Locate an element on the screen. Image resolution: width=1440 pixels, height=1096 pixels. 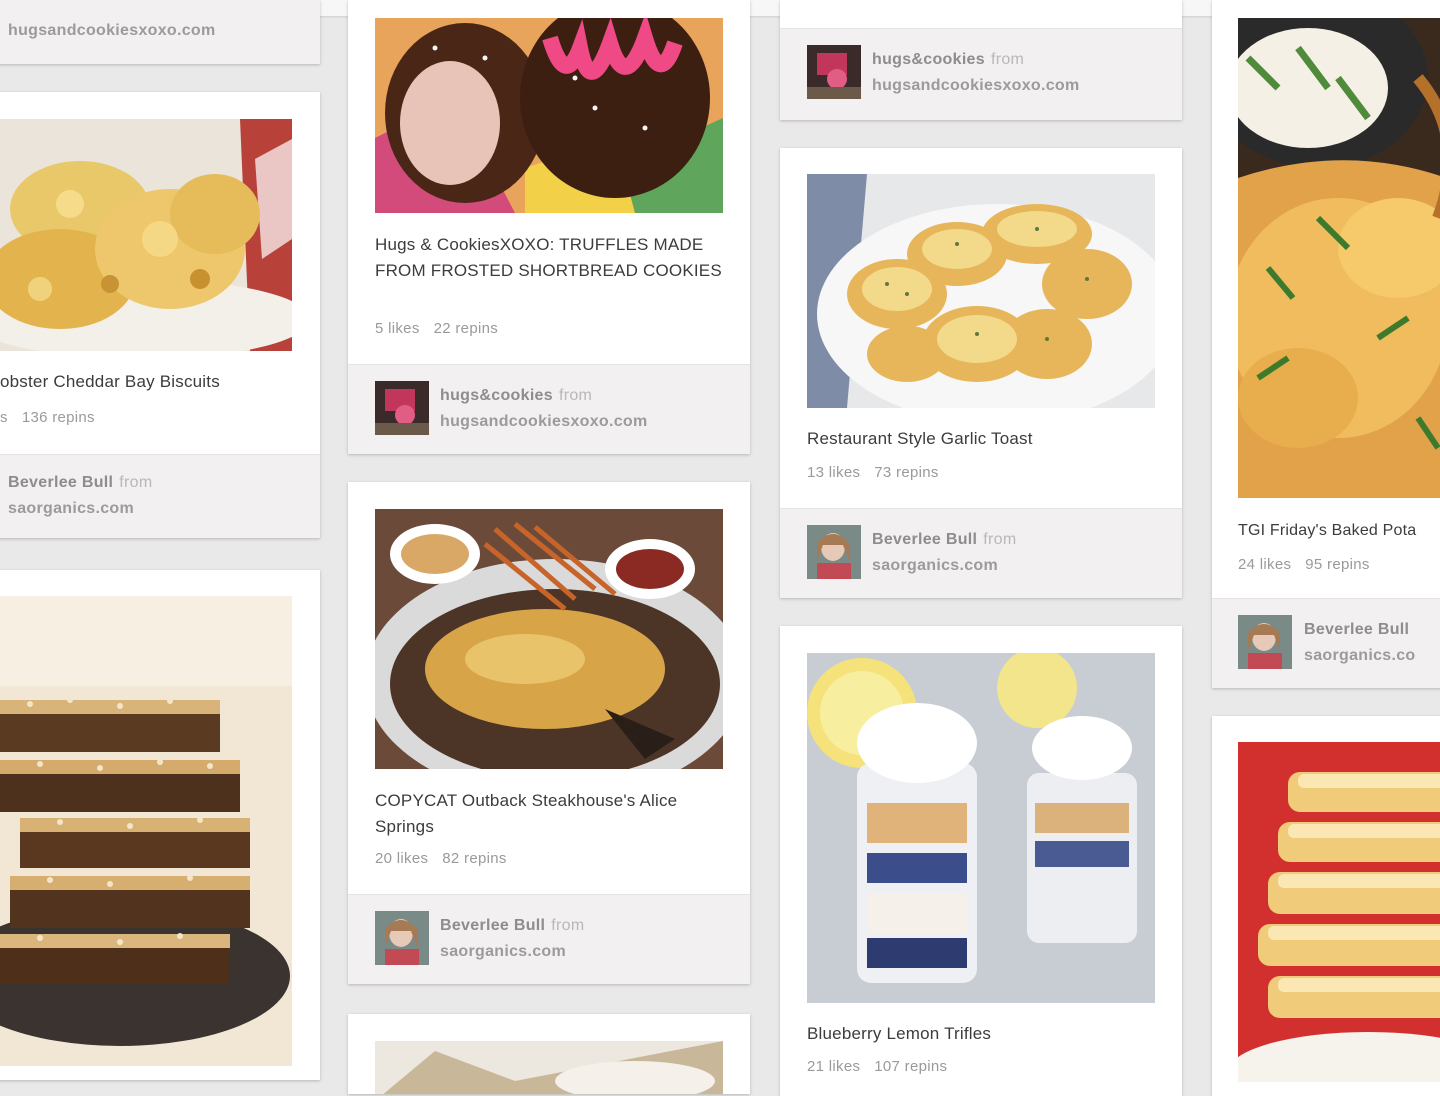
pin-image-baked-potato is located at coordinates (1339, 258).